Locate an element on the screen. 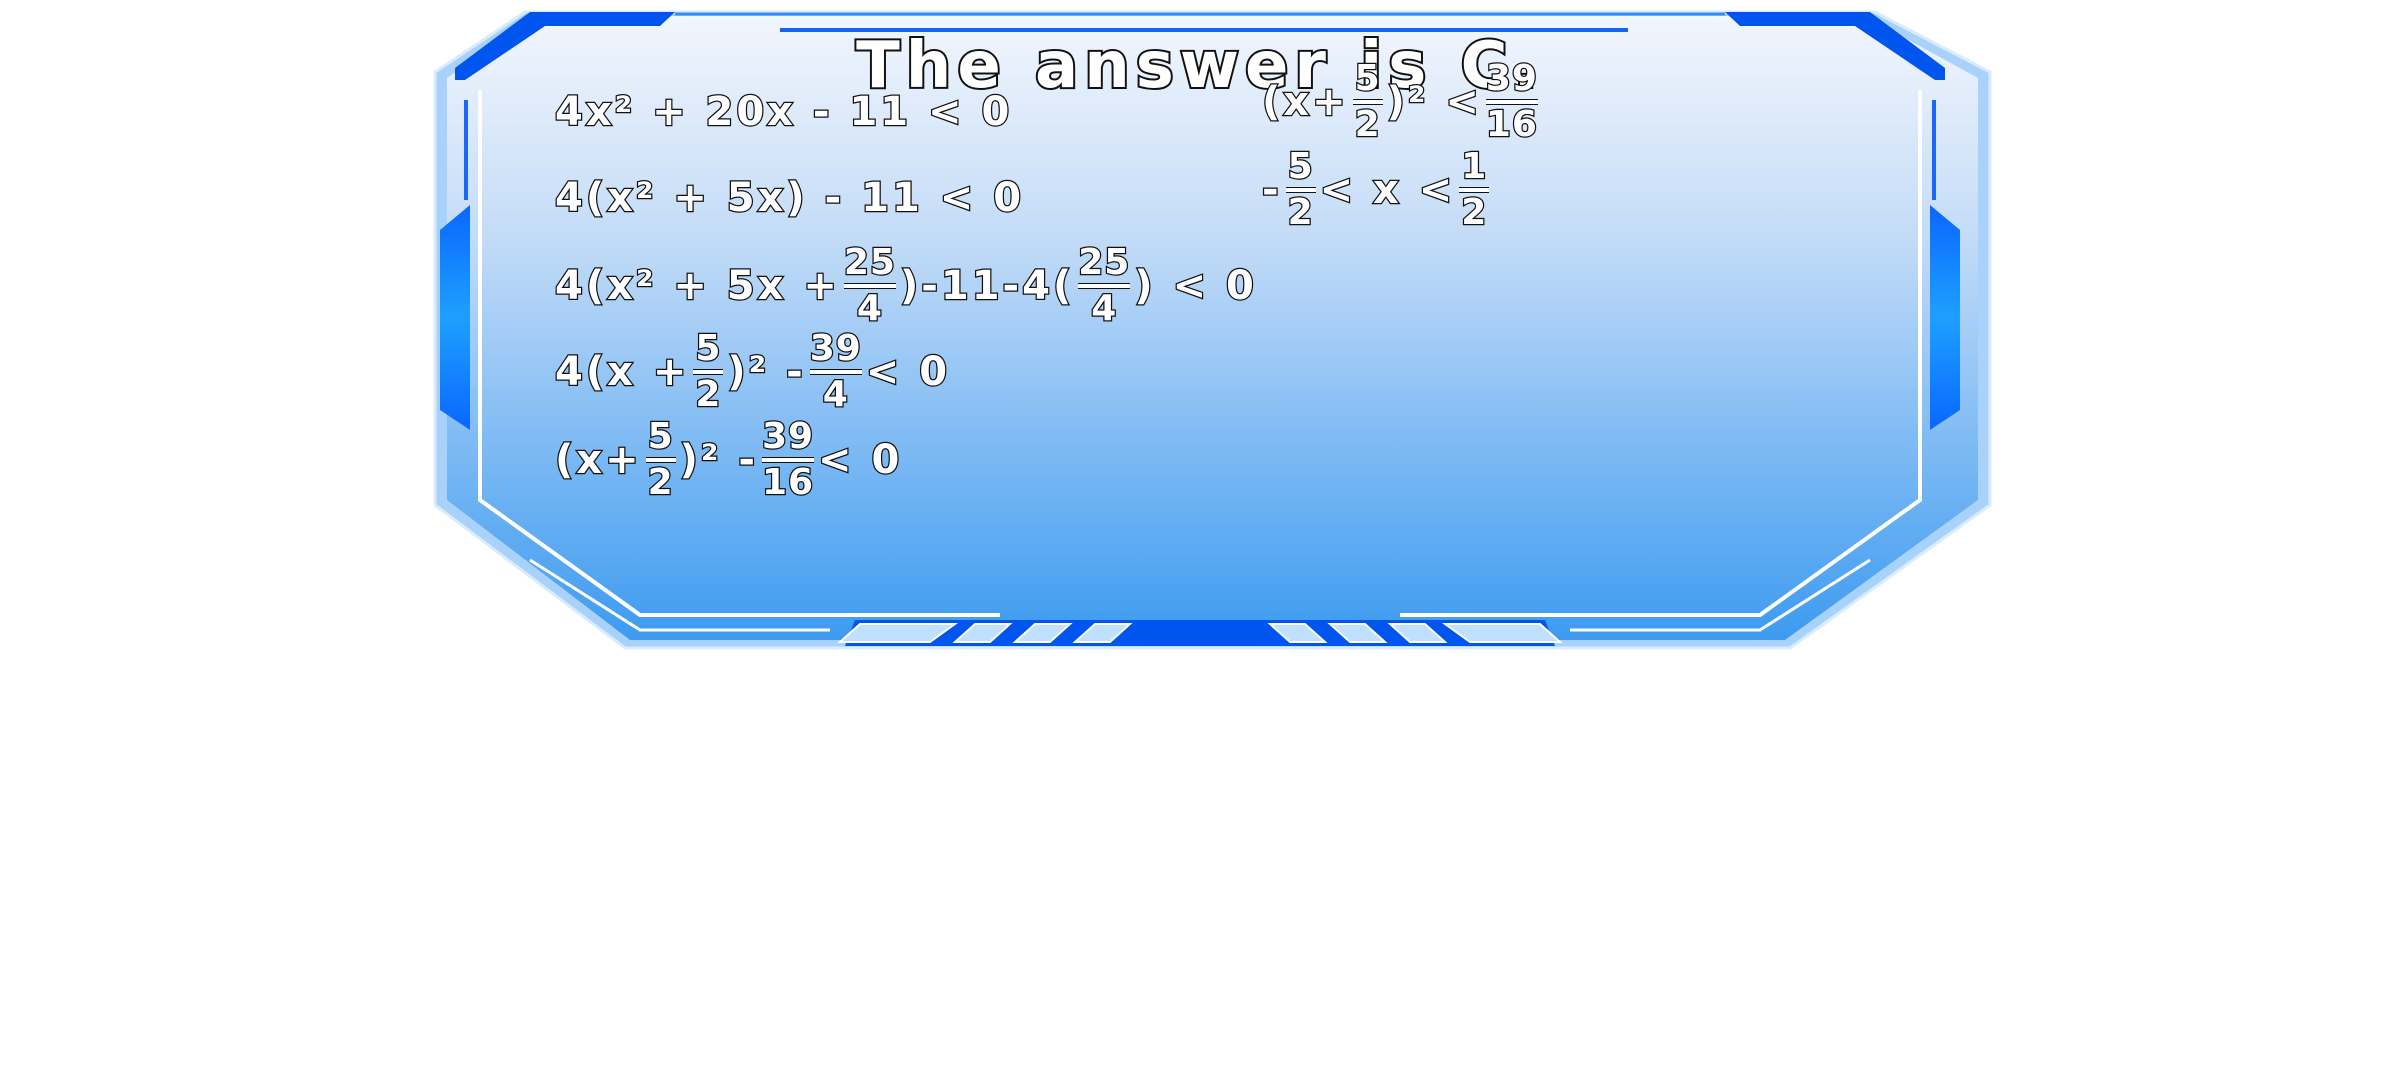 This screenshot has height=1080, width=2400. equation-text: 4(x² + 5x + is located at coordinates (697, 286).